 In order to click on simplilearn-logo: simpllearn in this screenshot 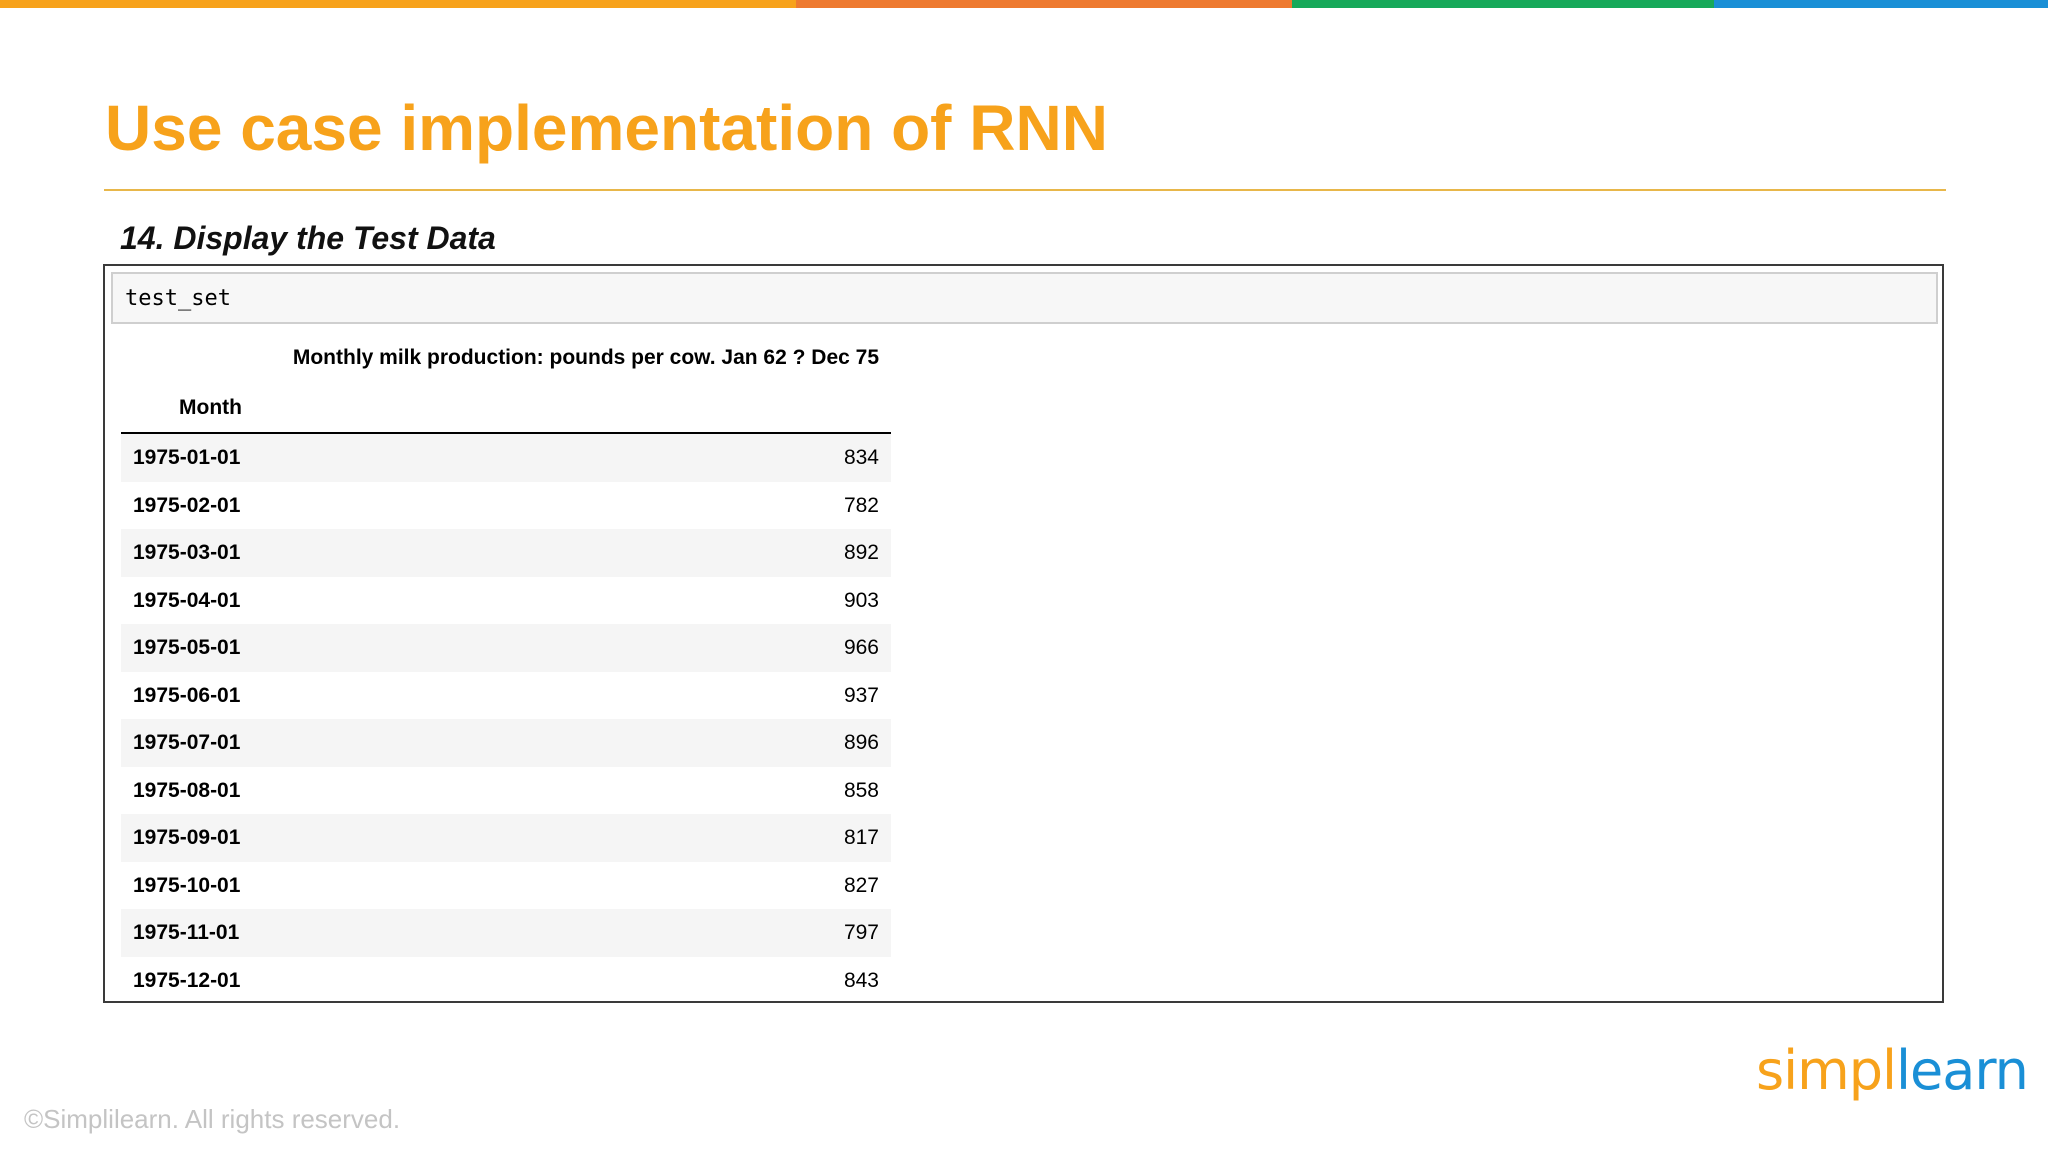, I will do `click(1892, 1071)`.